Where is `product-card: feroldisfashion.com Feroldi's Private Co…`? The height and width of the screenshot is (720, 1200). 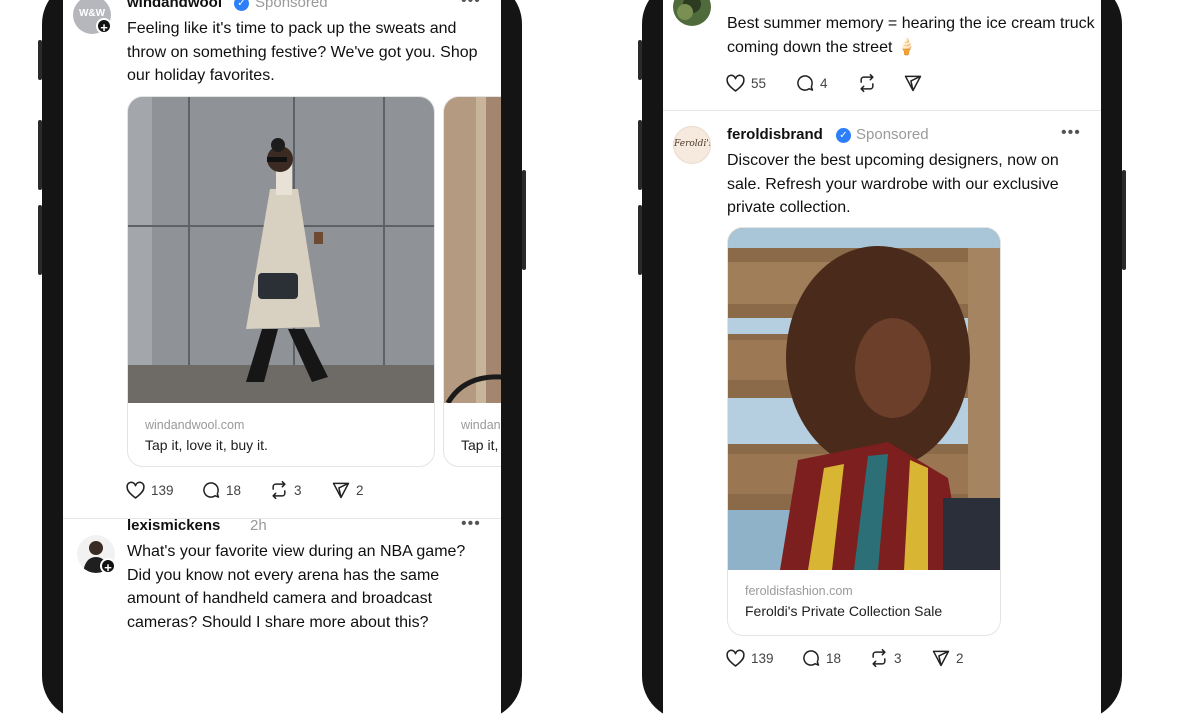 product-card: feroldisfashion.com Feroldi's Private Co… is located at coordinates (864, 431).